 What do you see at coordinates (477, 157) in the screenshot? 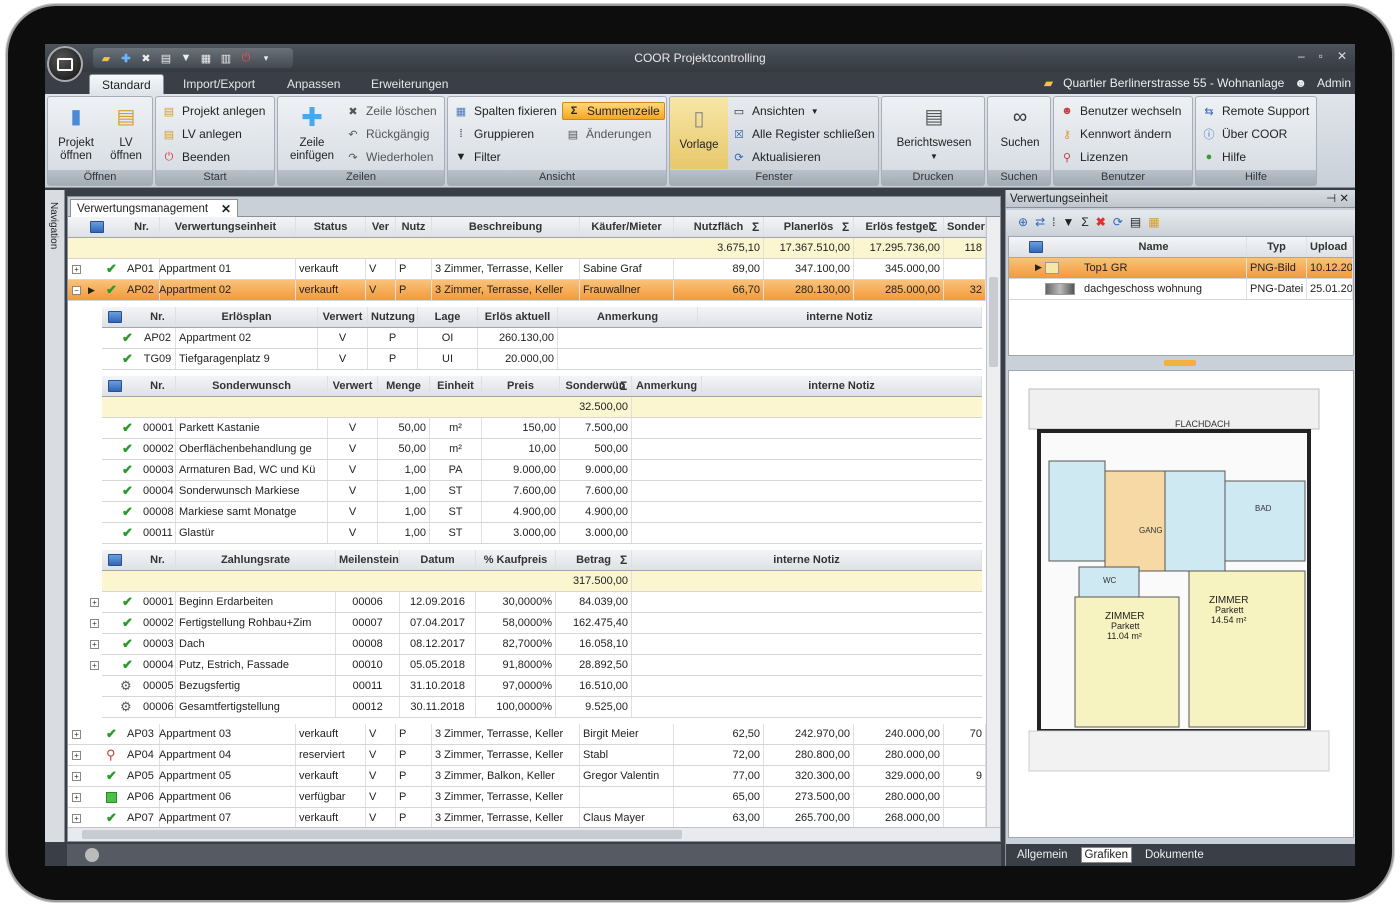
I see `filter-button: ▼ Filter` at bounding box center [477, 157].